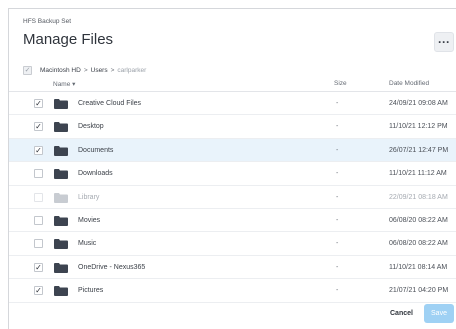 This screenshot has width=456, height=329. Describe the element at coordinates (419, 291) in the screenshot. I see `row-date: 21/07/21 04:20 PM` at that location.